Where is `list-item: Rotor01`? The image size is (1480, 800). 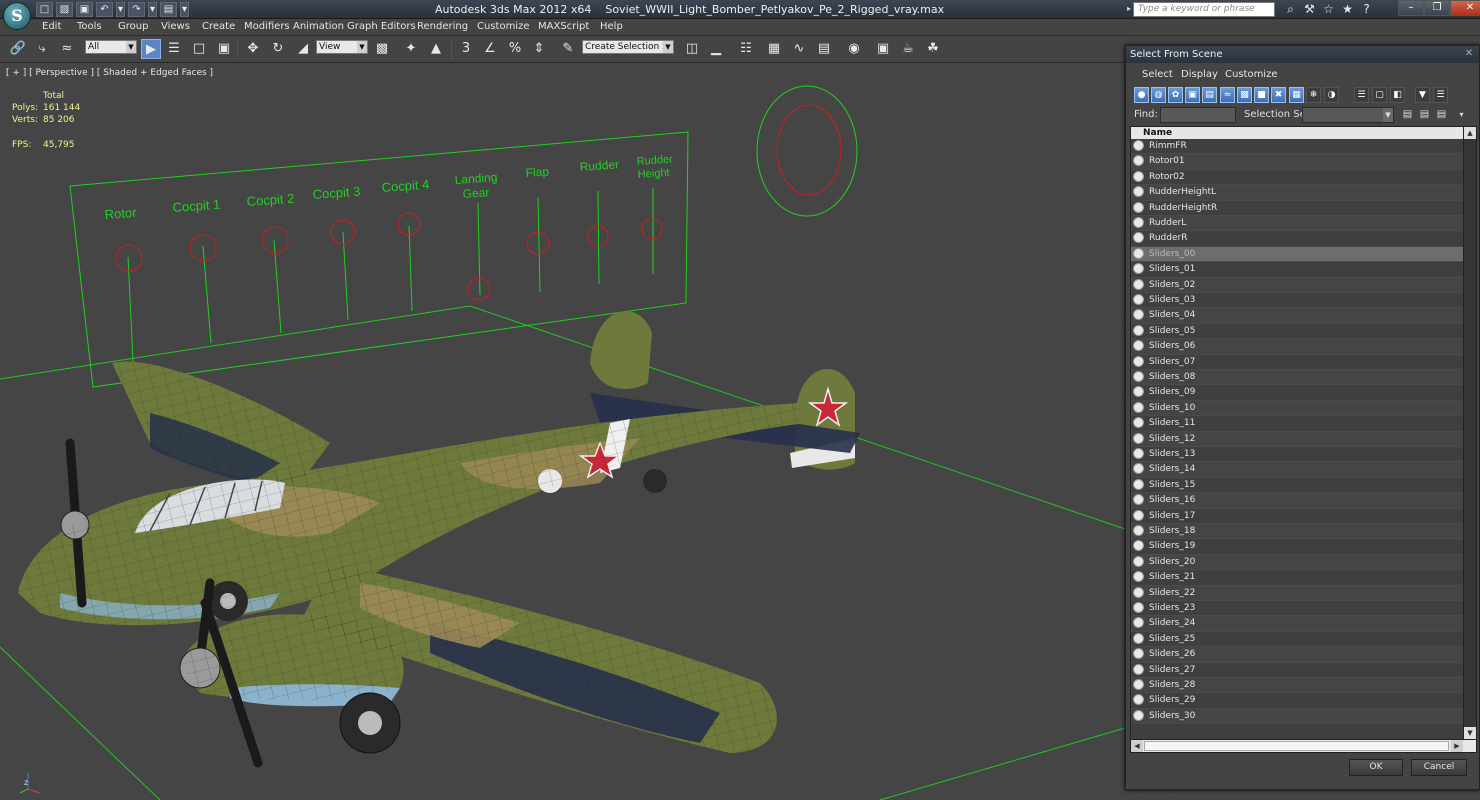 list-item: Rotor01 is located at coordinates (1297, 162).